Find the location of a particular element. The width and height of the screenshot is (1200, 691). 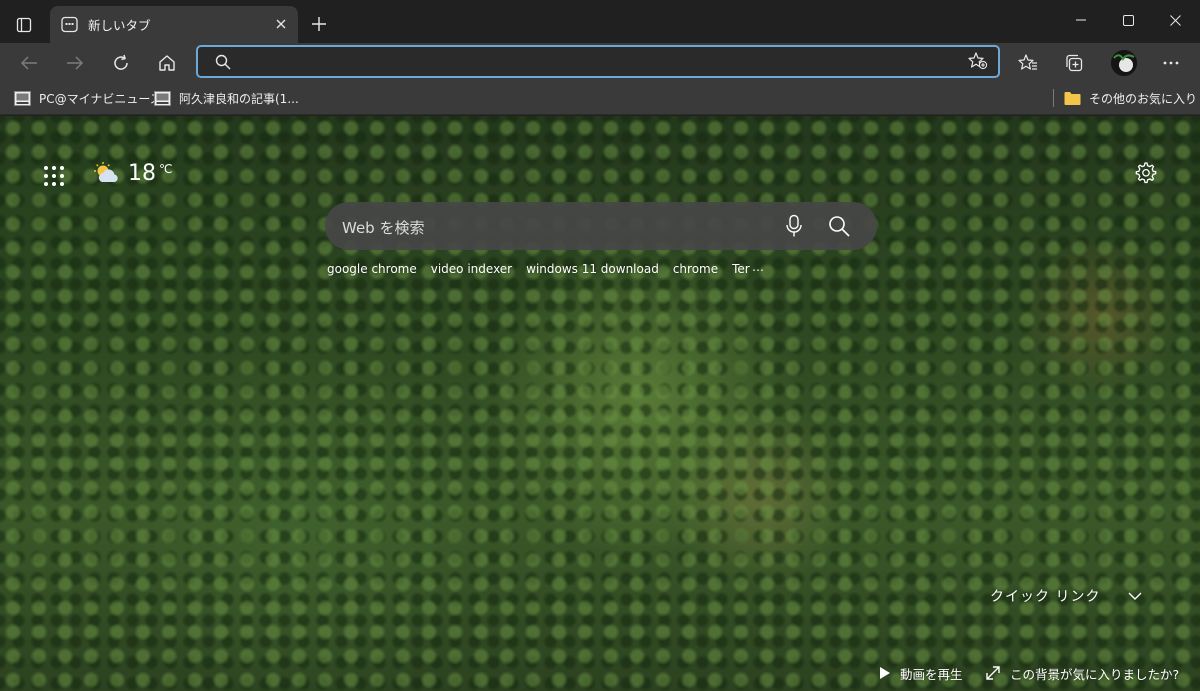

play-video-label: 動画を再生 is located at coordinates (931, 674).